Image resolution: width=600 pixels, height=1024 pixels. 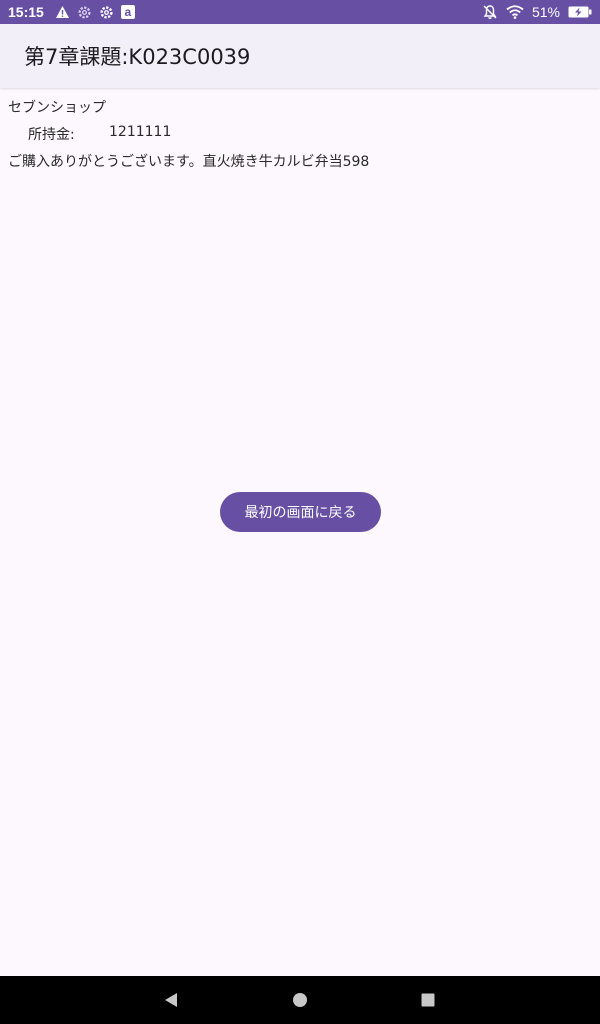 I want to click on recents-square-icon, so click(x=428, y=1000).